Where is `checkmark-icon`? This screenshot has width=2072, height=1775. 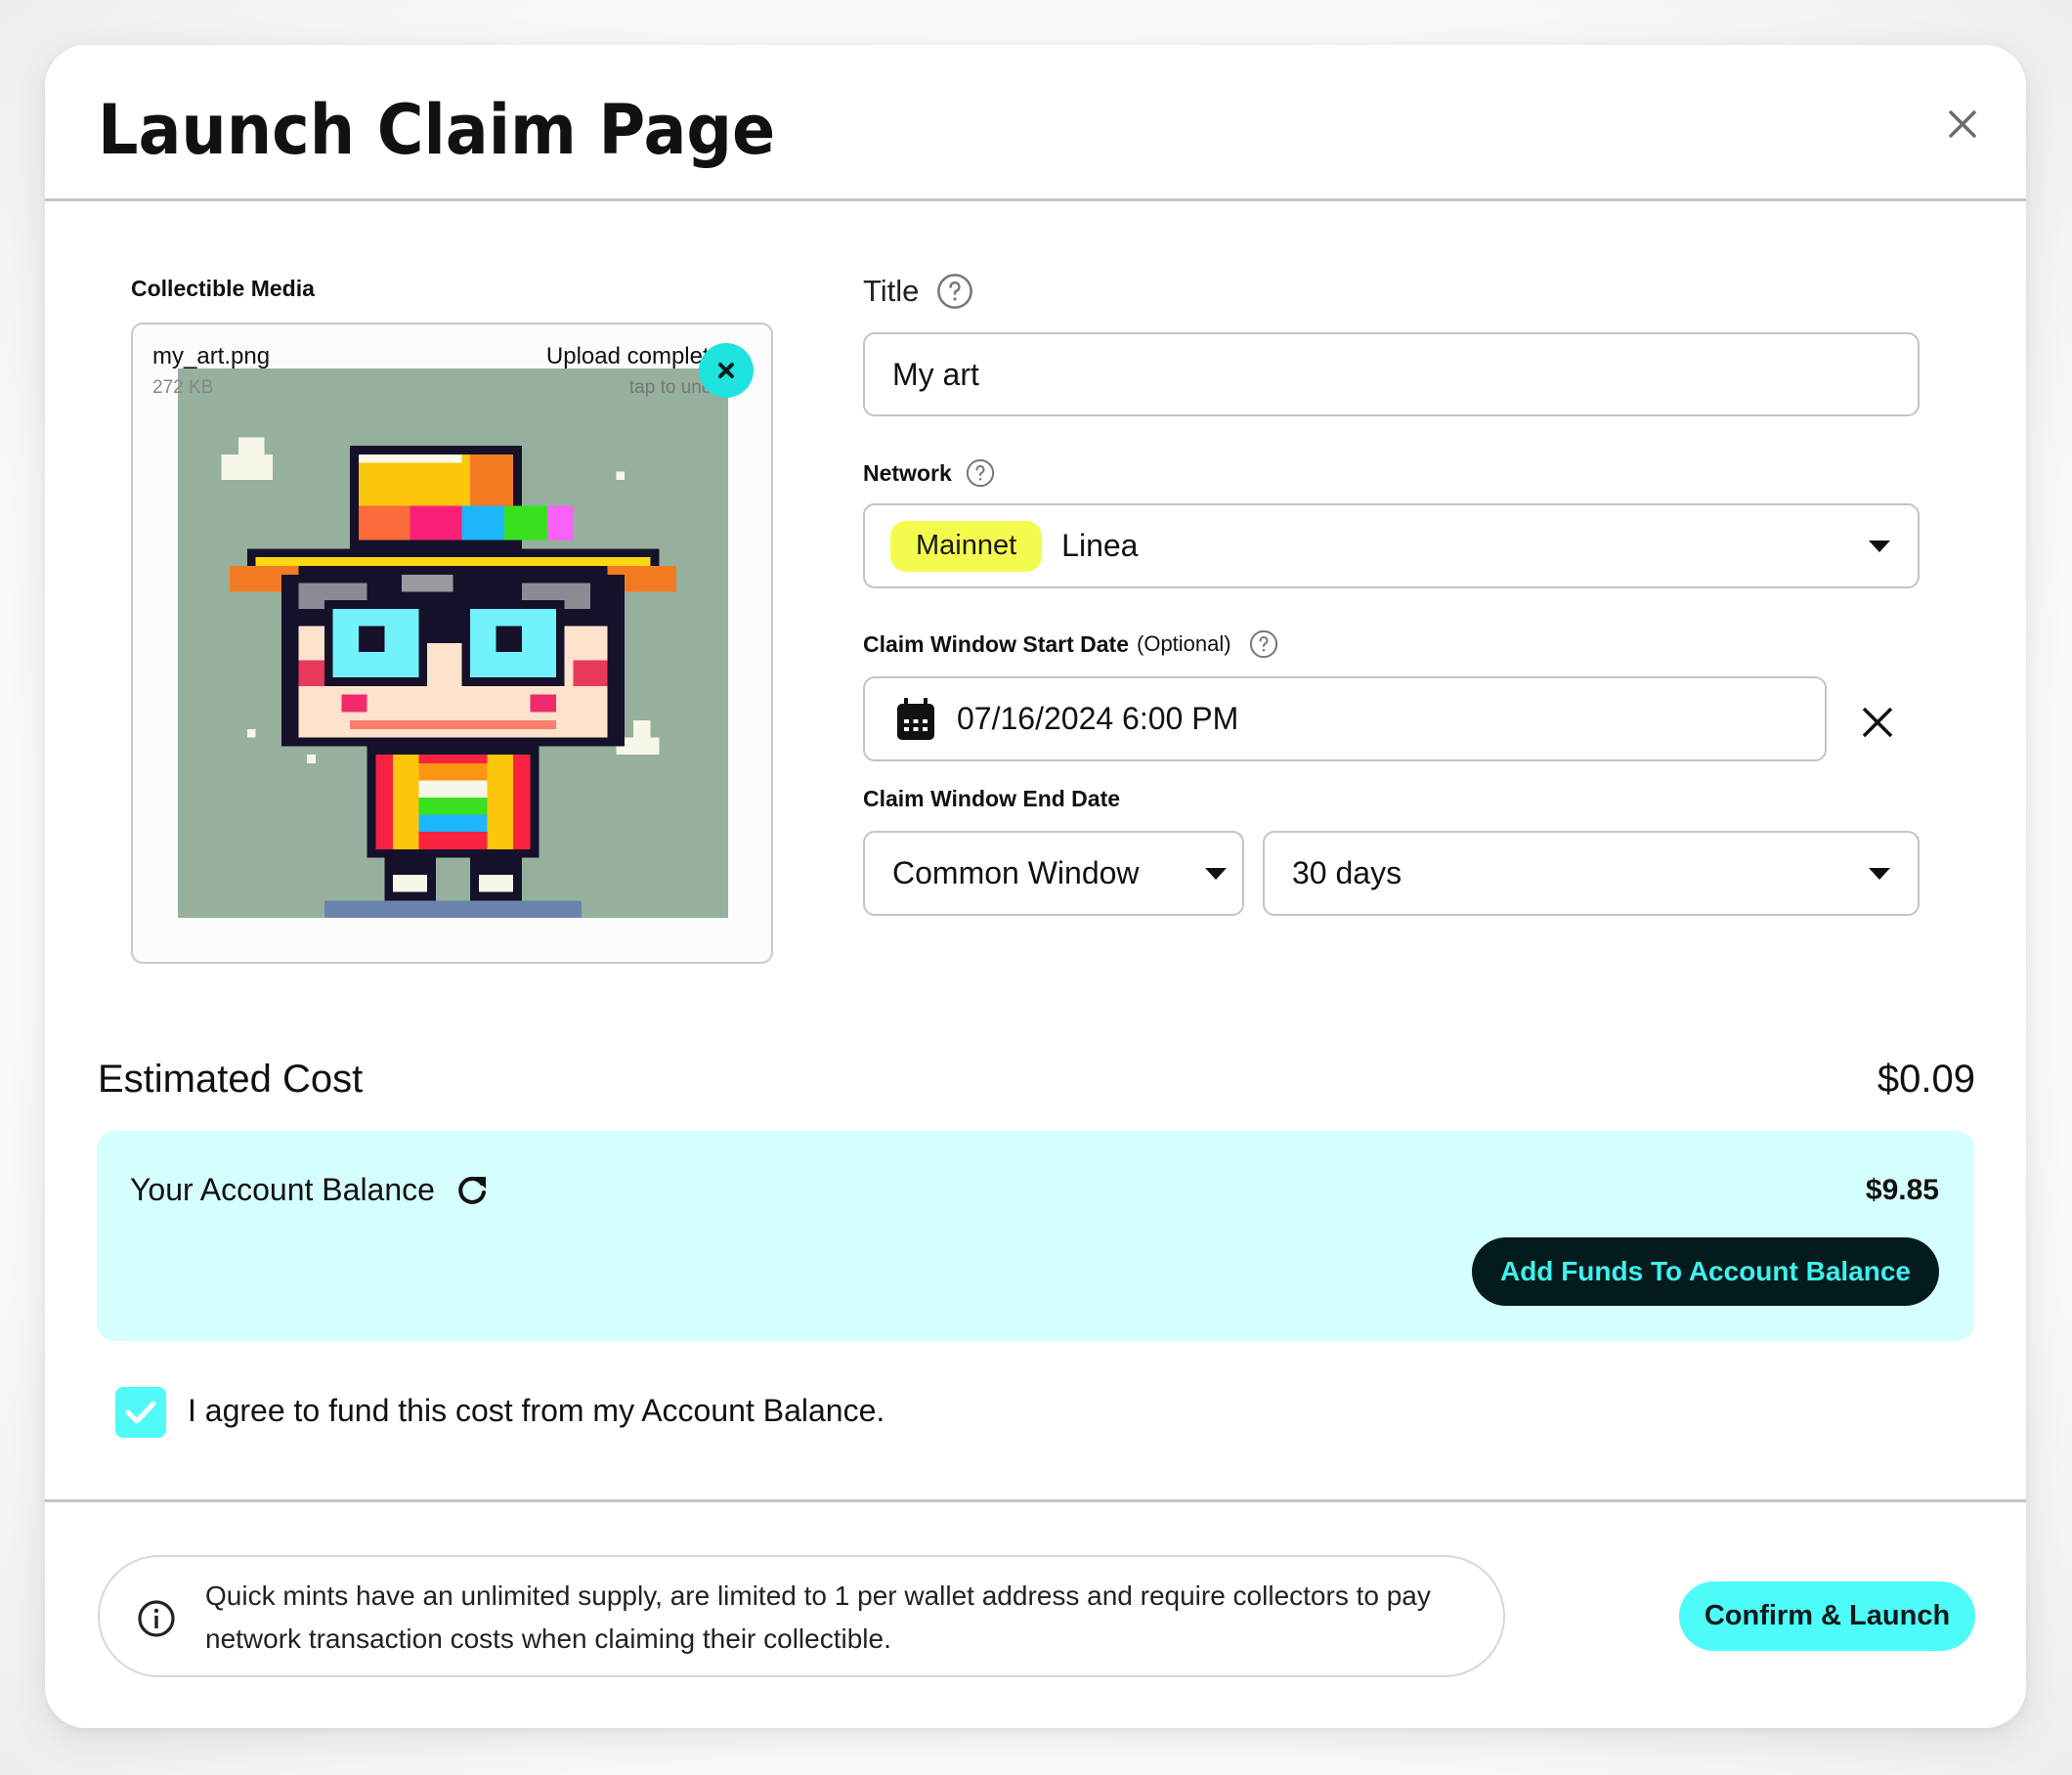 checkmark-icon is located at coordinates (140, 1413).